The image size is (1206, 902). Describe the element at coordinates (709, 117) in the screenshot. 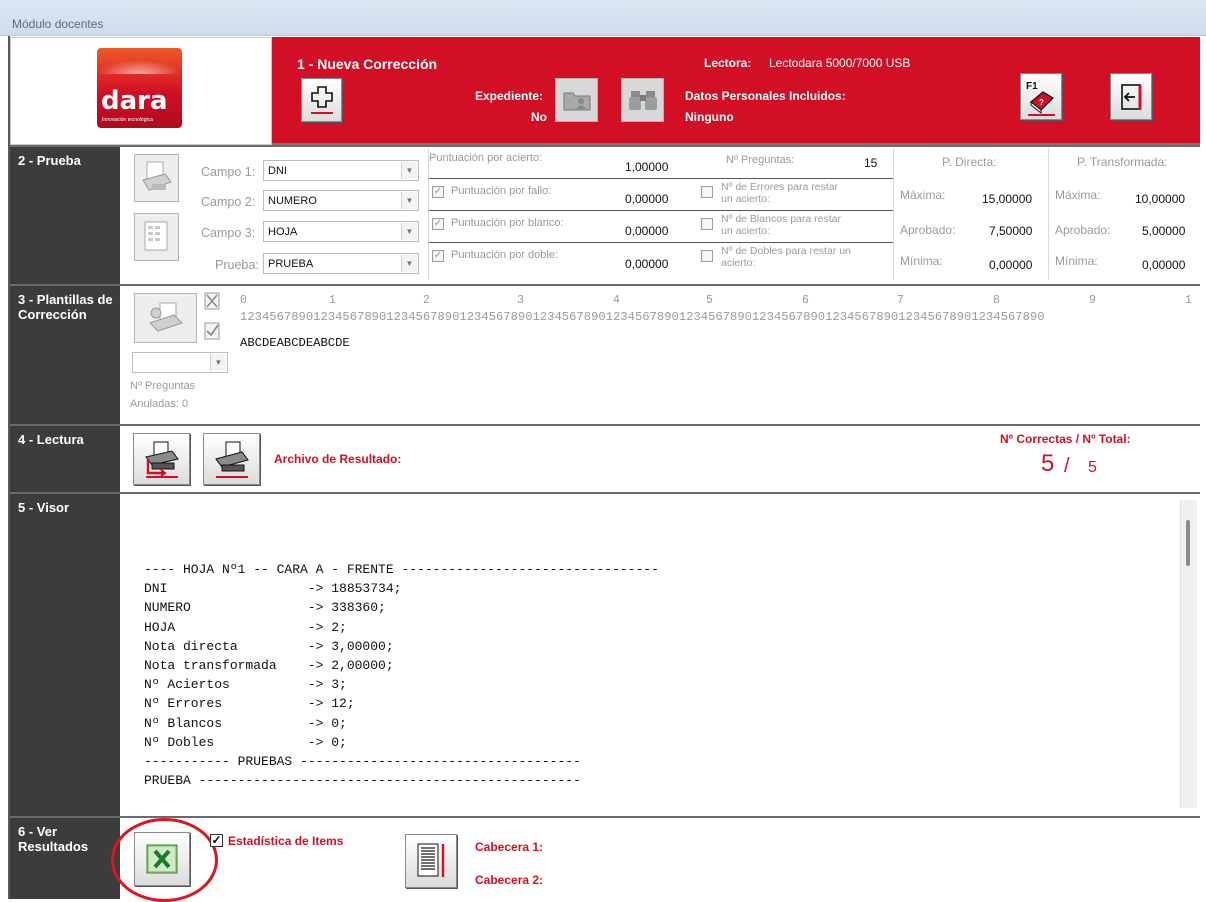

I see `datos-personales-value: Ninguno` at that location.